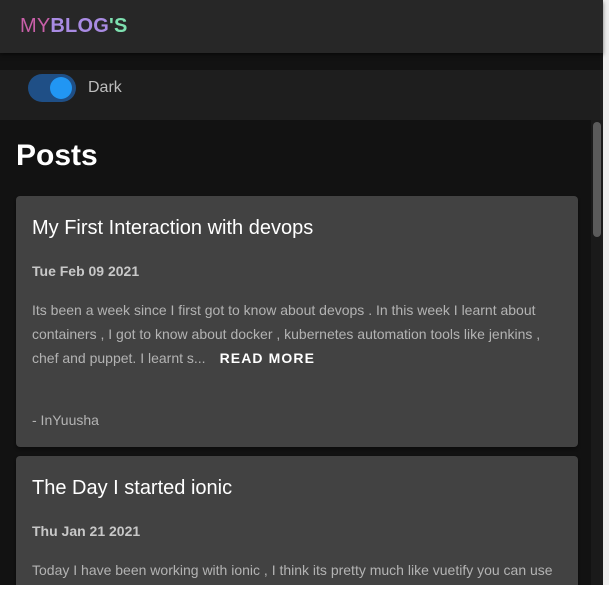  What do you see at coordinates (65, 420) in the screenshot?
I see `post-author: - InYuusha` at bounding box center [65, 420].